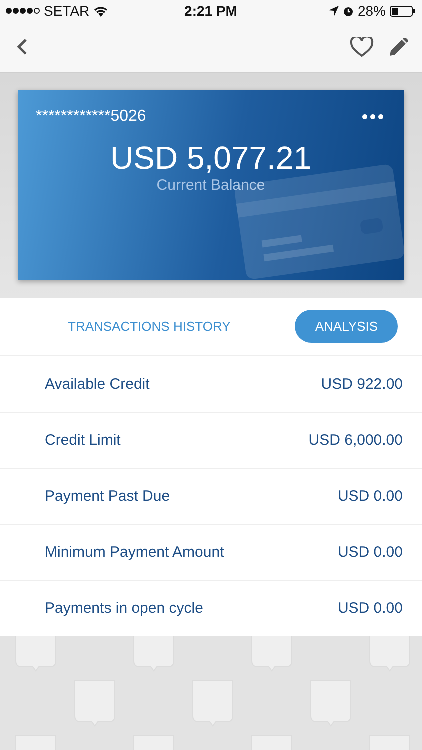 The image size is (422, 750). What do you see at coordinates (211, 185) in the screenshot?
I see `balance-label: Current Balance` at bounding box center [211, 185].